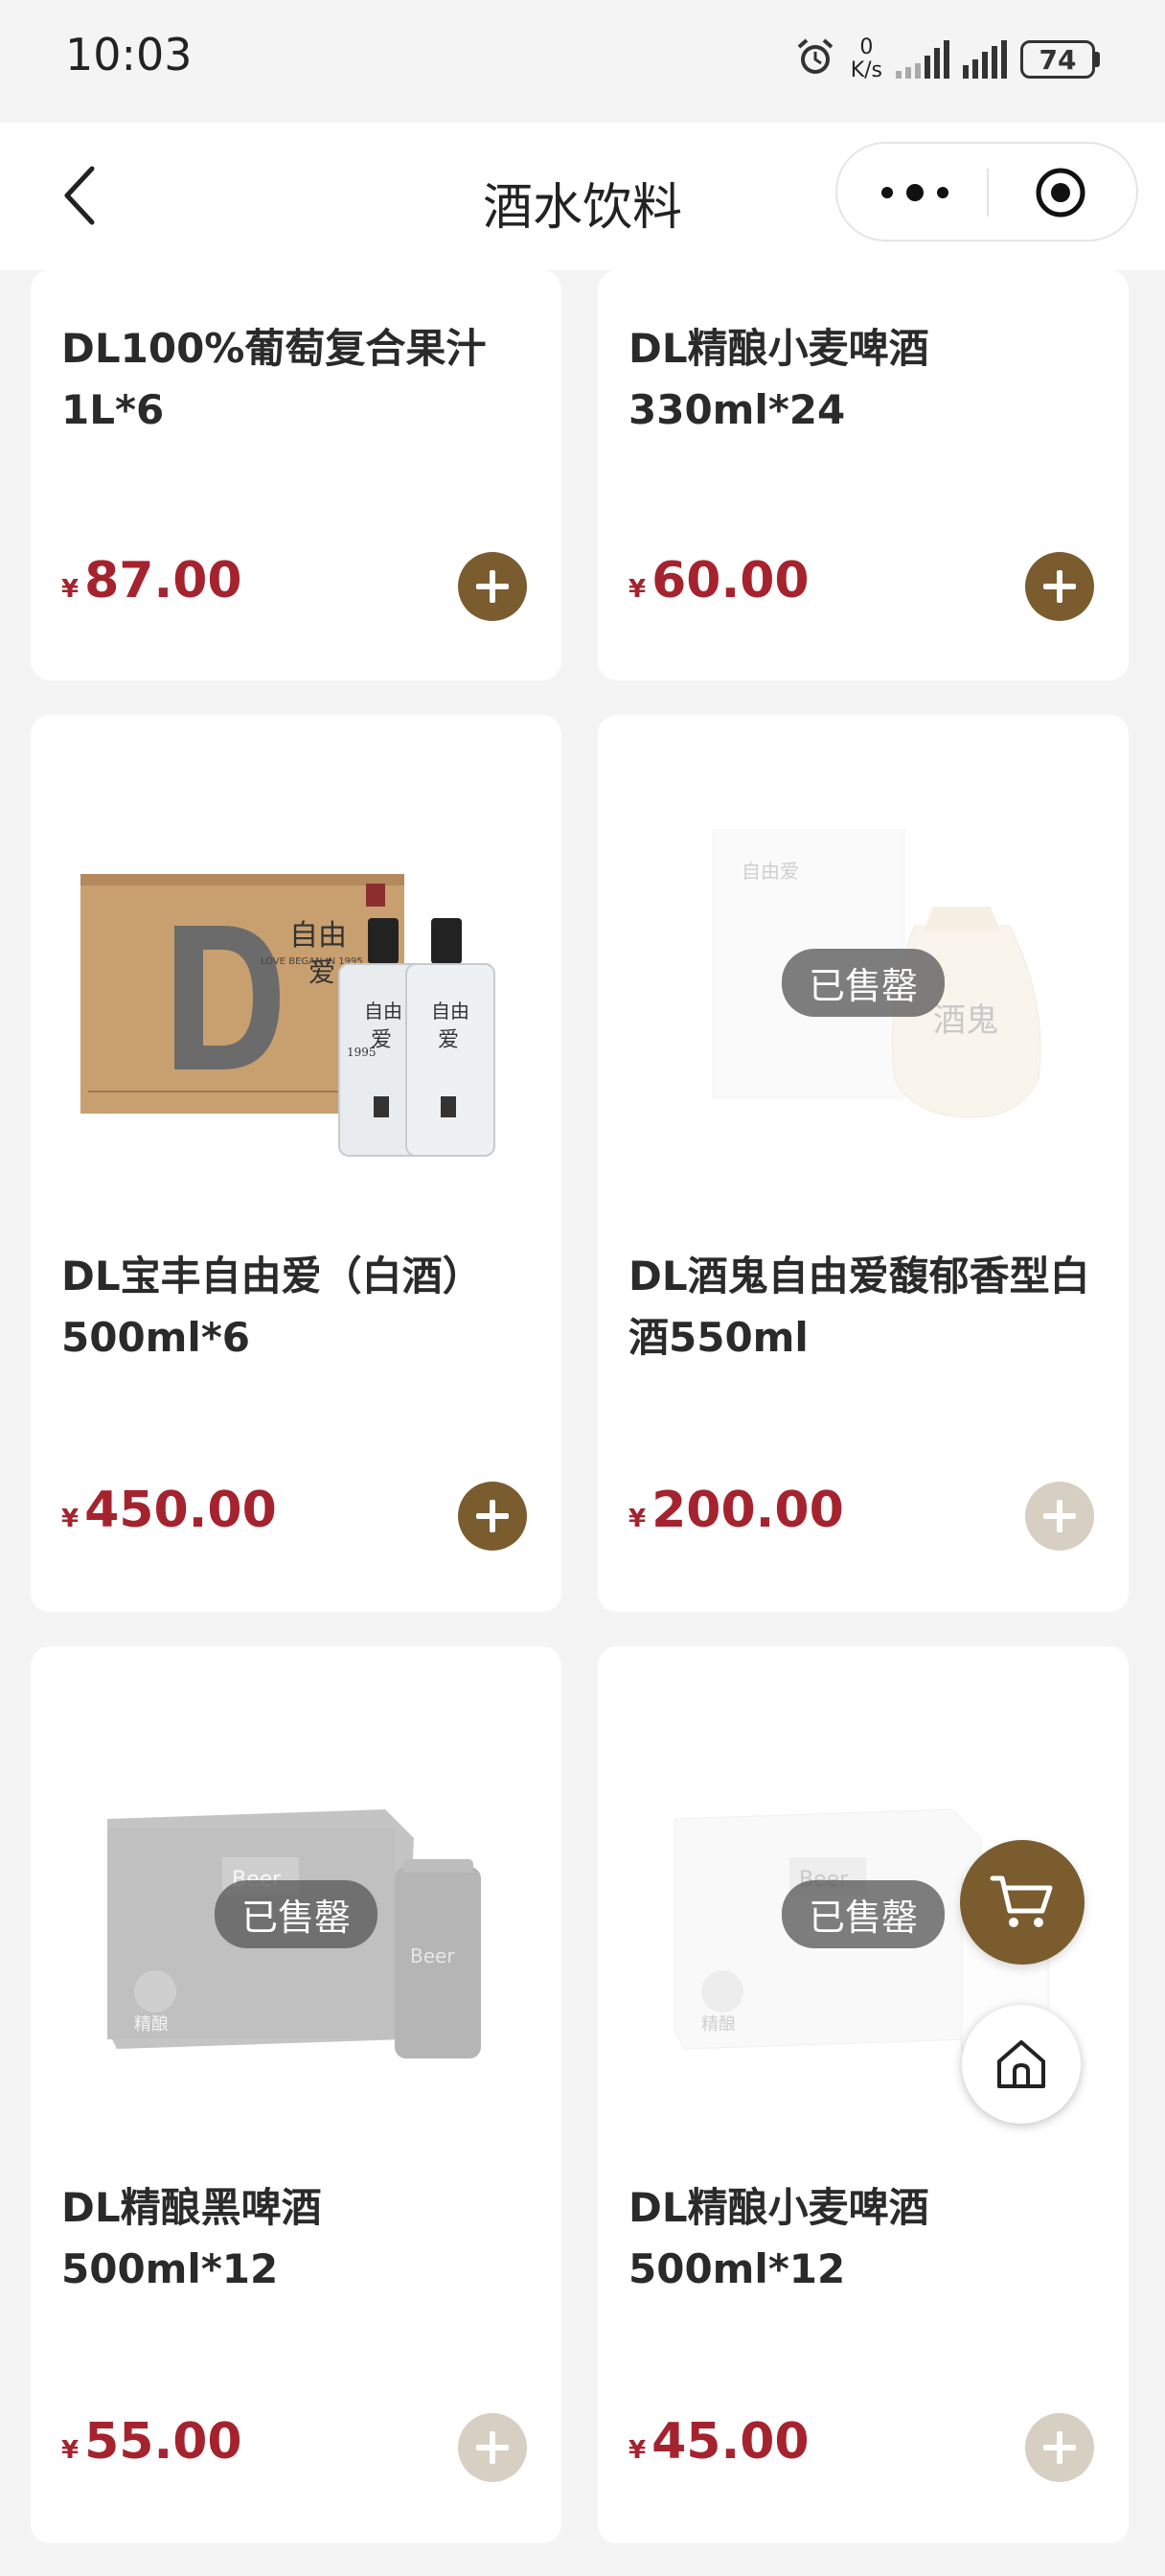  I want to click on more-button, so click(915, 193).